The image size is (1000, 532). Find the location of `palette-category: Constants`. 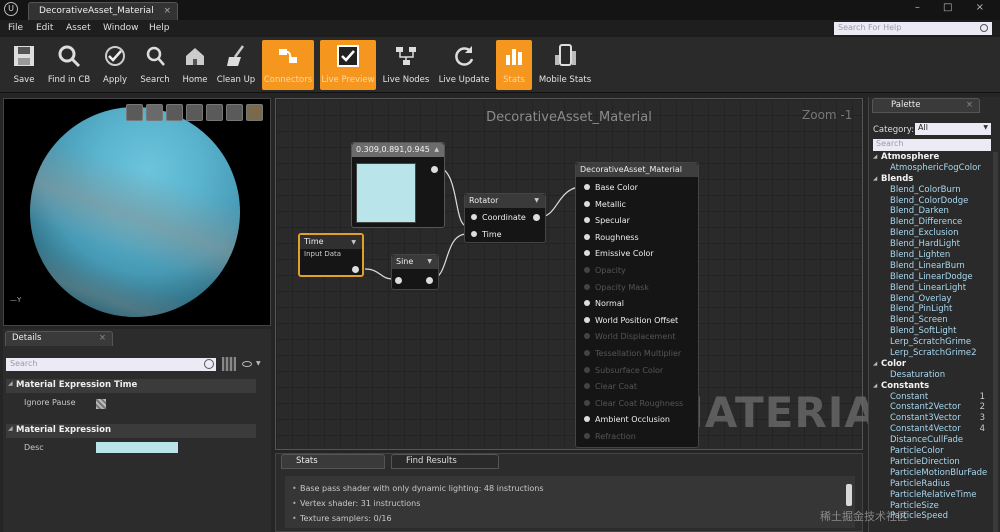

palette-category: Constants is located at coordinates (933, 386).